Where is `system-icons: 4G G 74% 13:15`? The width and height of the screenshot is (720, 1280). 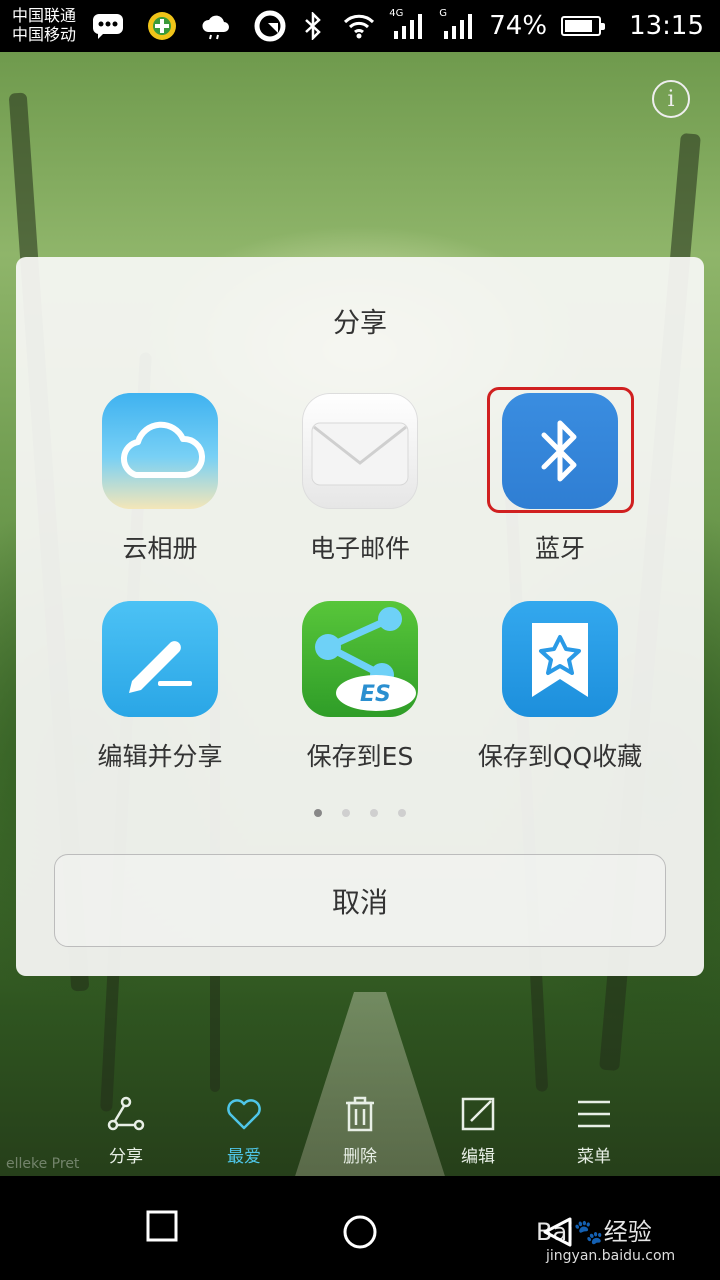 system-icons: 4G G 74% 13:15 is located at coordinates (500, 26).